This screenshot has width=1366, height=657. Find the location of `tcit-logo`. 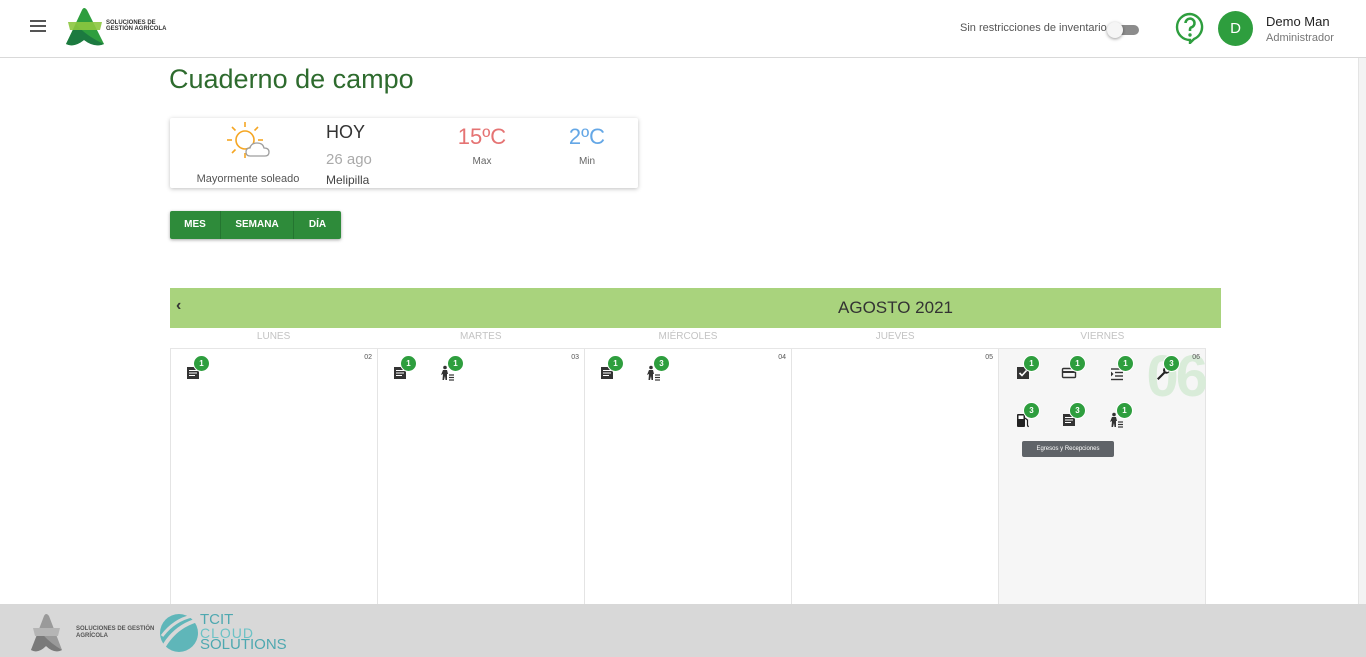

tcit-logo is located at coordinates (179, 633).